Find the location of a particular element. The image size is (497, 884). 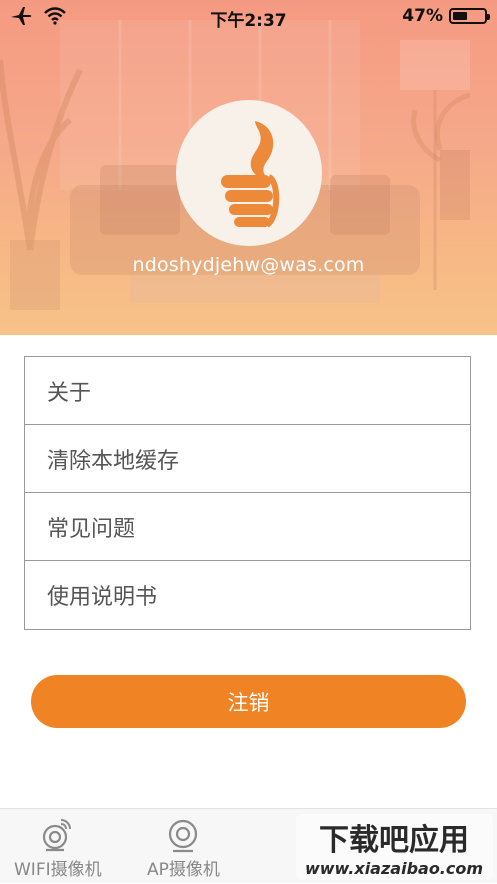

user-email: ndoshydjehw@was.com is located at coordinates (248, 265).